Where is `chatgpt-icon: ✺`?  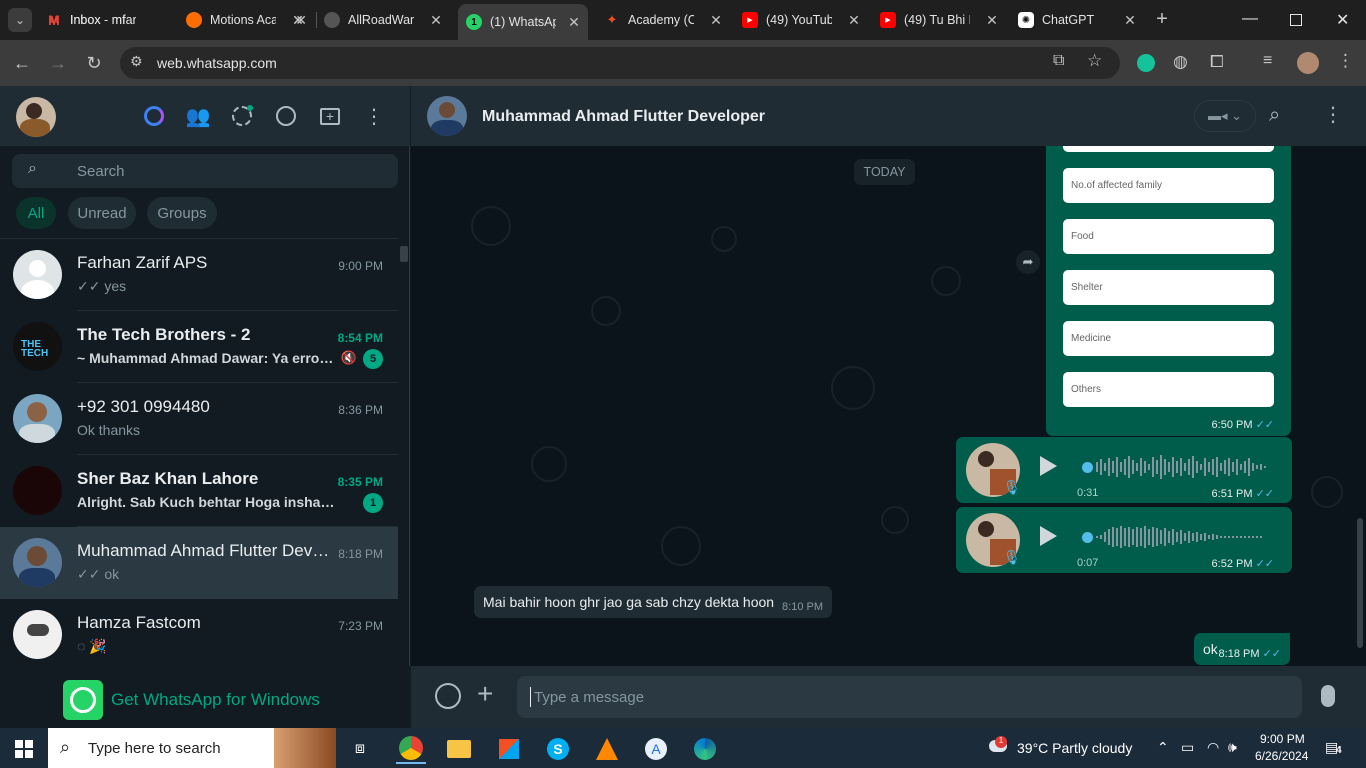 chatgpt-icon: ✺ is located at coordinates (1026, 20).